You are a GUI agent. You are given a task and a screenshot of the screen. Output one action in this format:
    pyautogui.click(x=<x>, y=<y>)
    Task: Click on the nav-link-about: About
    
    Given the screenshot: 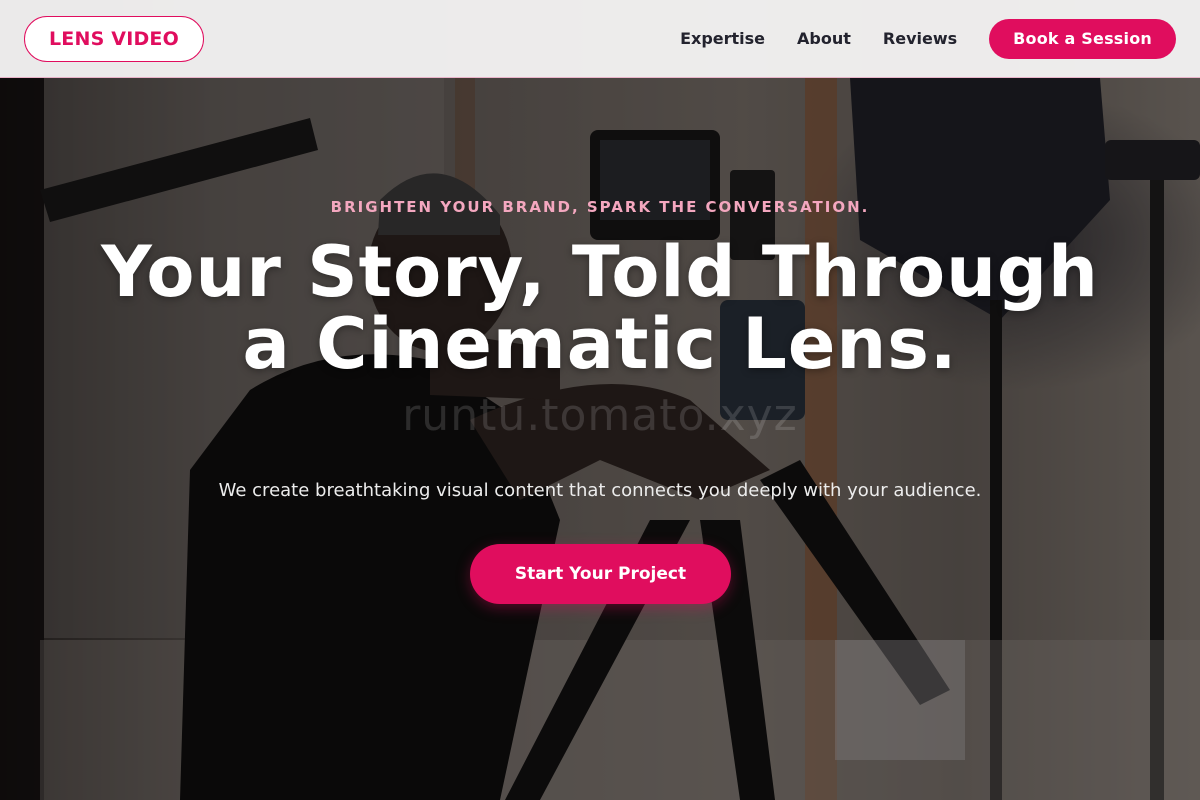 What is the action you would take?
    pyautogui.click(x=824, y=38)
    